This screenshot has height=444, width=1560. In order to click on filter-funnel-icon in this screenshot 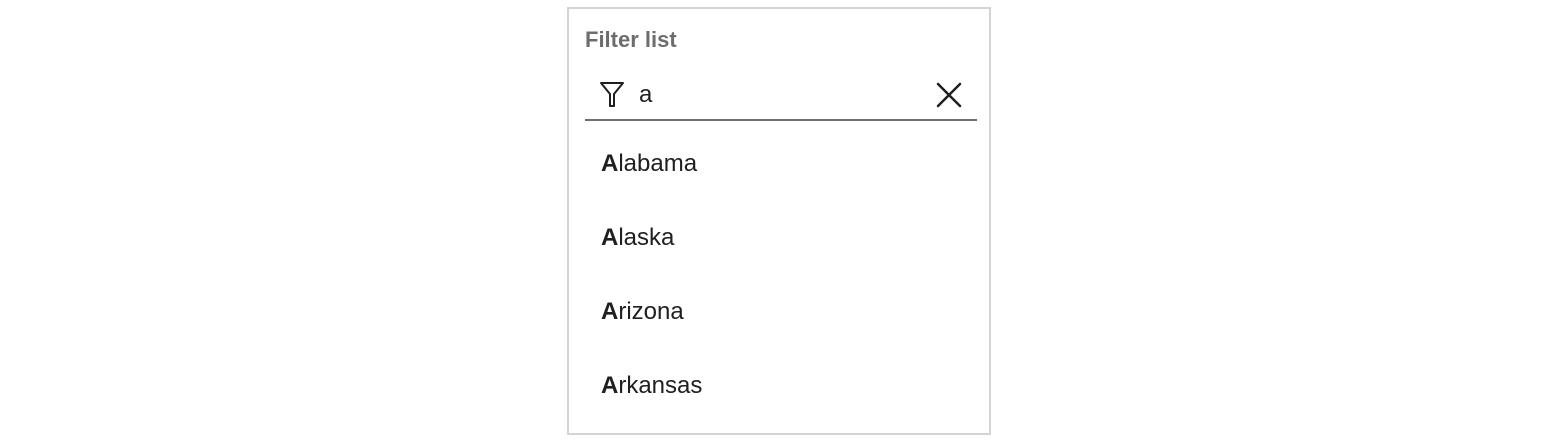, I will do `click(612, 95)`.